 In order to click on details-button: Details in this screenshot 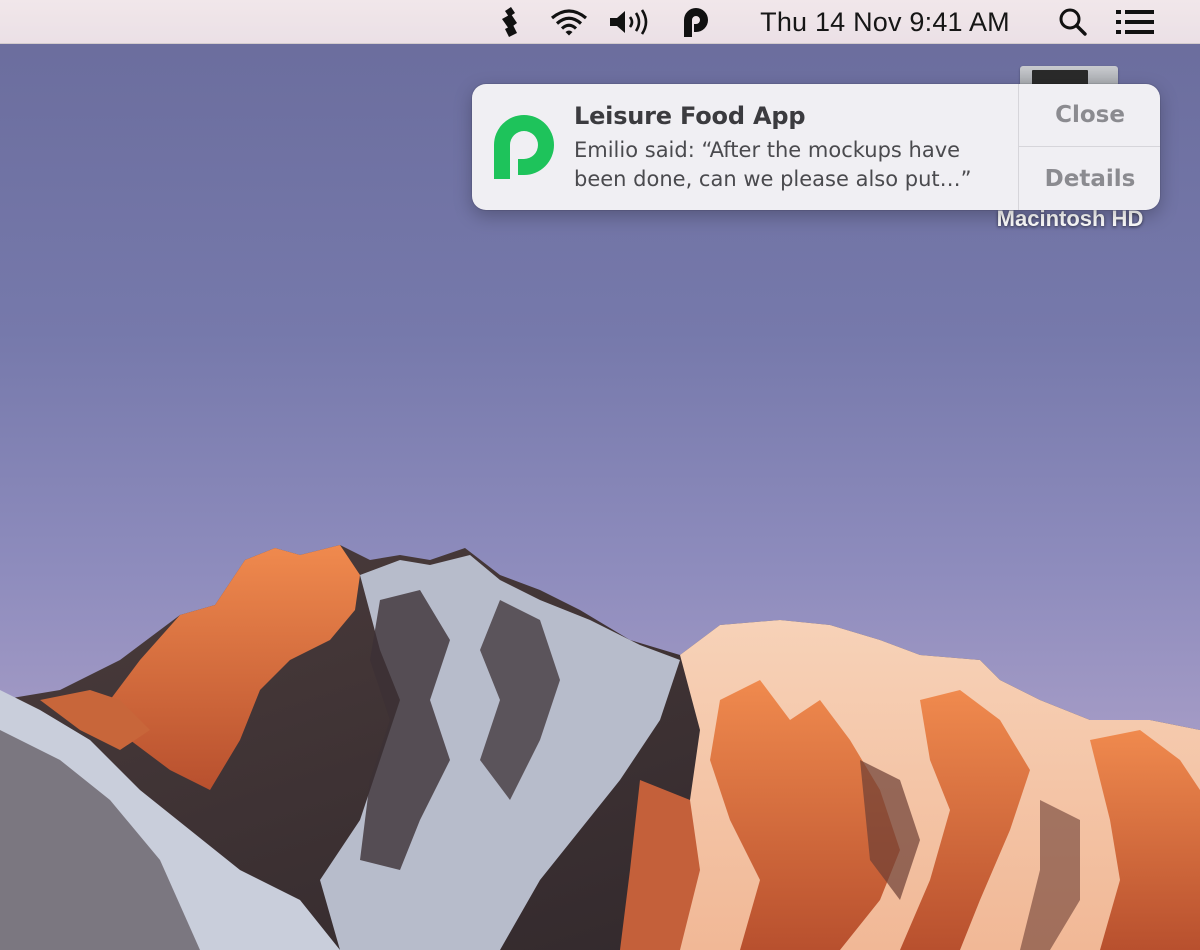, I will do `click(1089, 178)`.